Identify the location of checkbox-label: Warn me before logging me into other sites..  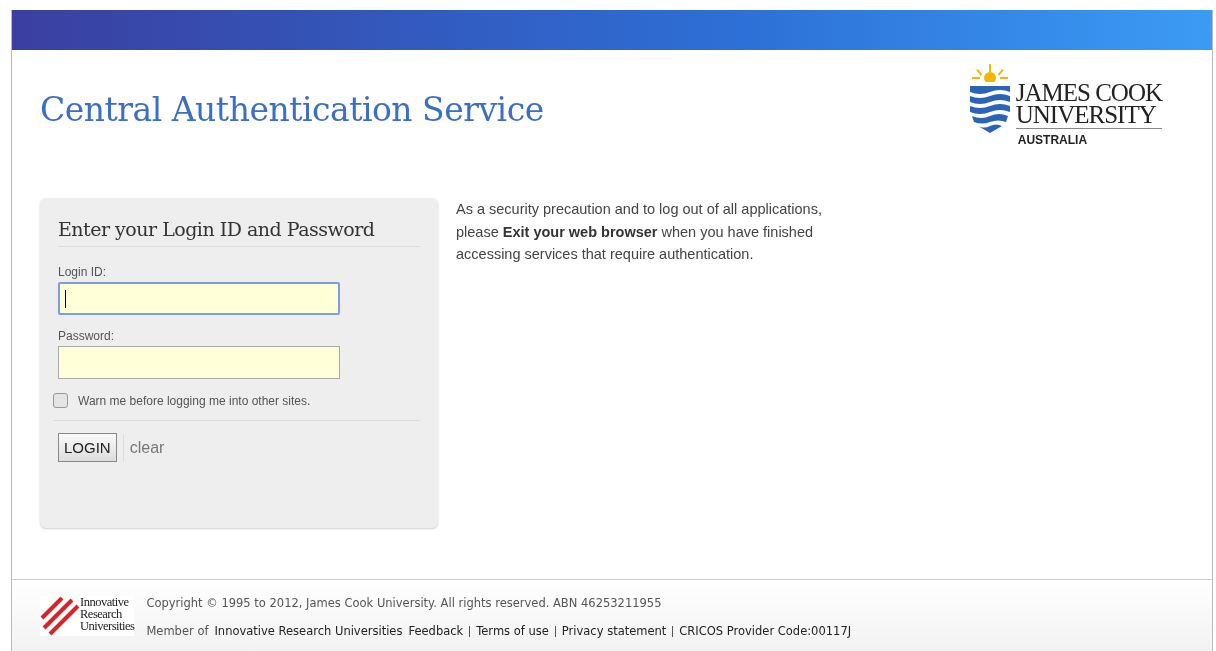
(194, 401).